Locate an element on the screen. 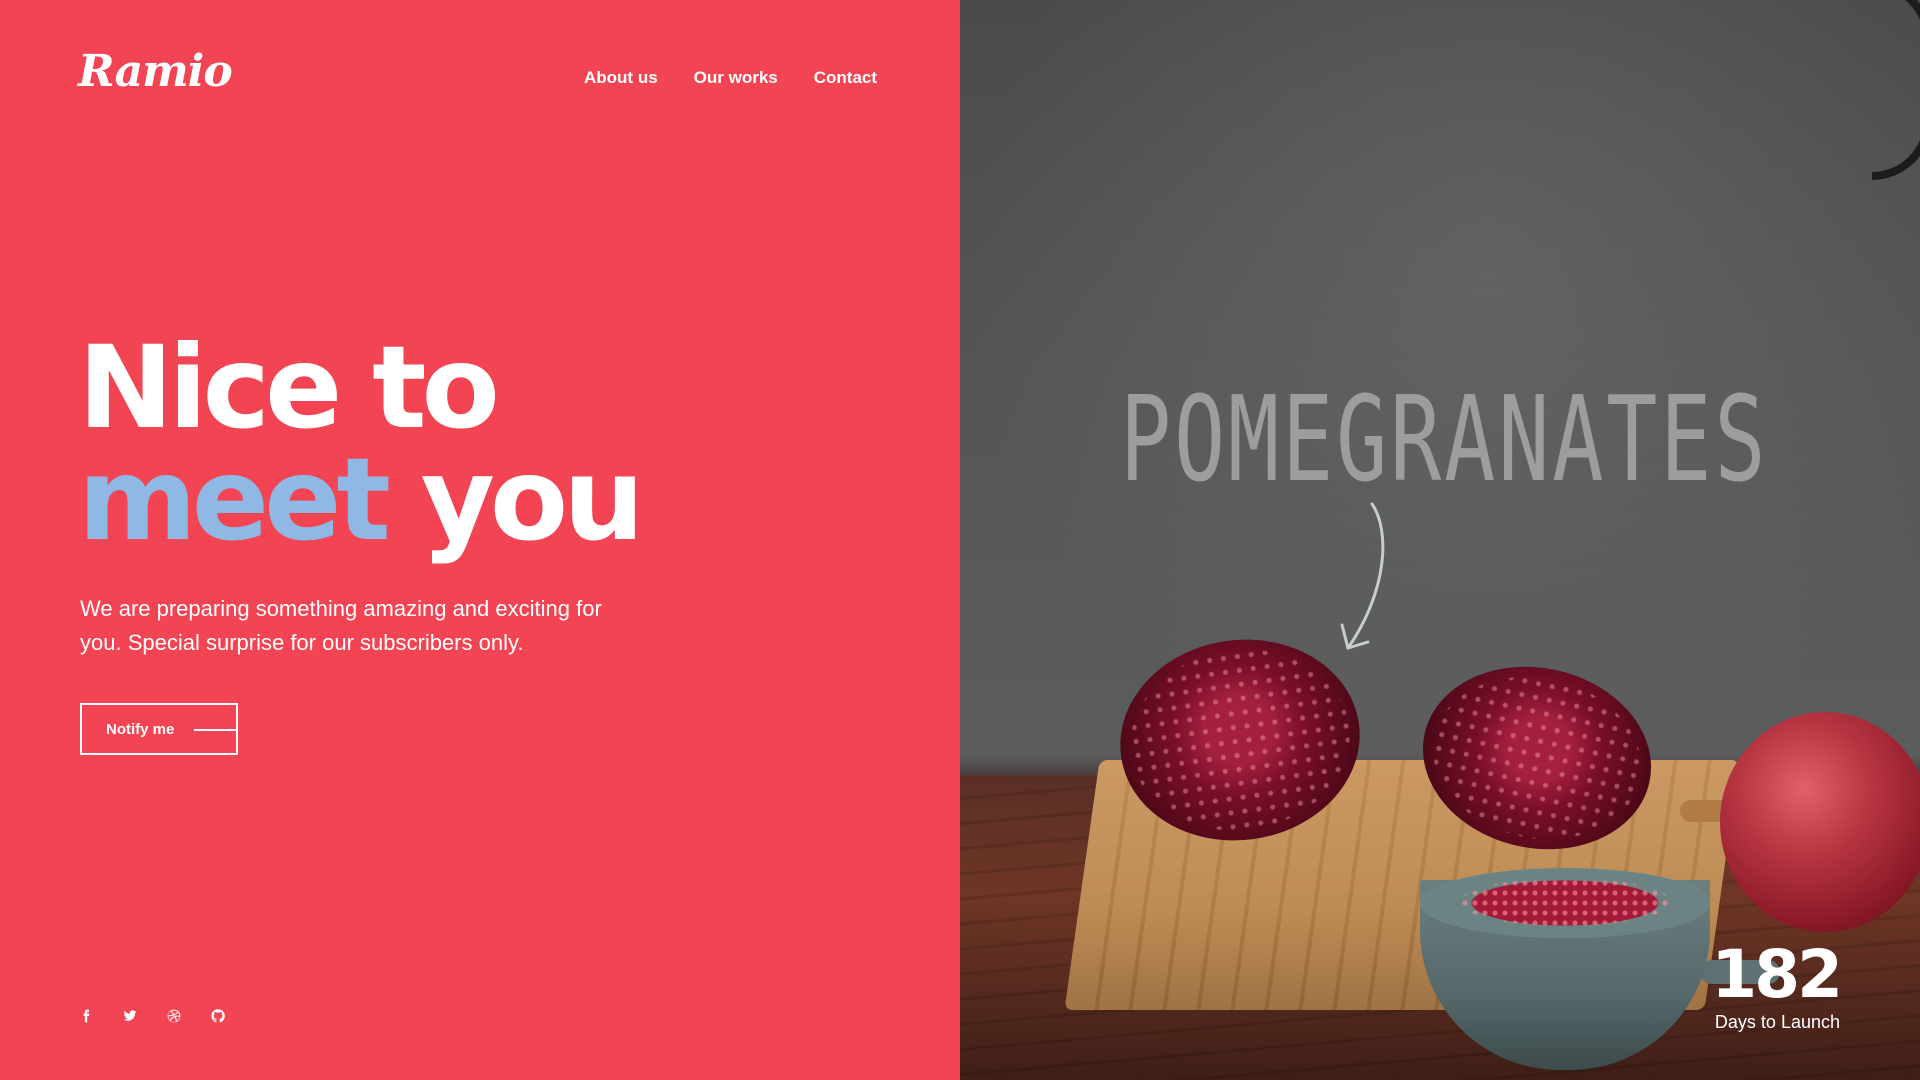  hanging-rod is located at coordinates (1896, 90).